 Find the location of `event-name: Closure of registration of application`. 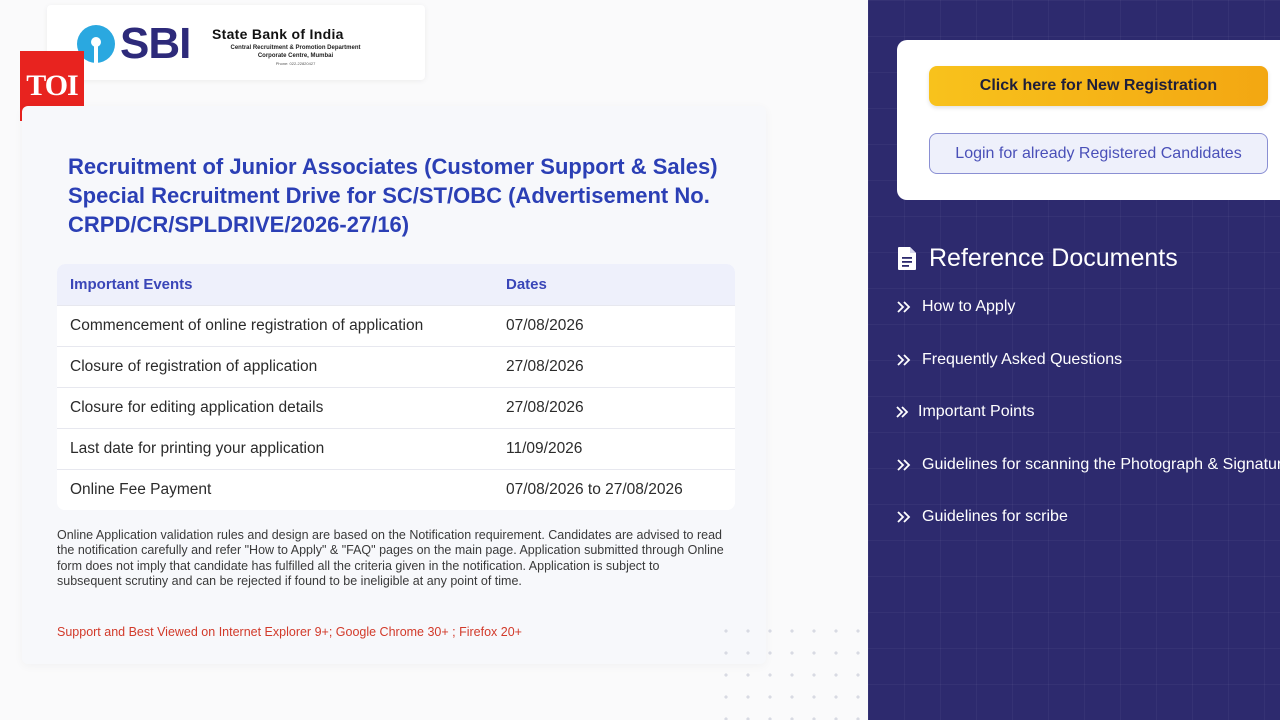

event-name: Closure of registration of application is located at coordinates (194, 366).